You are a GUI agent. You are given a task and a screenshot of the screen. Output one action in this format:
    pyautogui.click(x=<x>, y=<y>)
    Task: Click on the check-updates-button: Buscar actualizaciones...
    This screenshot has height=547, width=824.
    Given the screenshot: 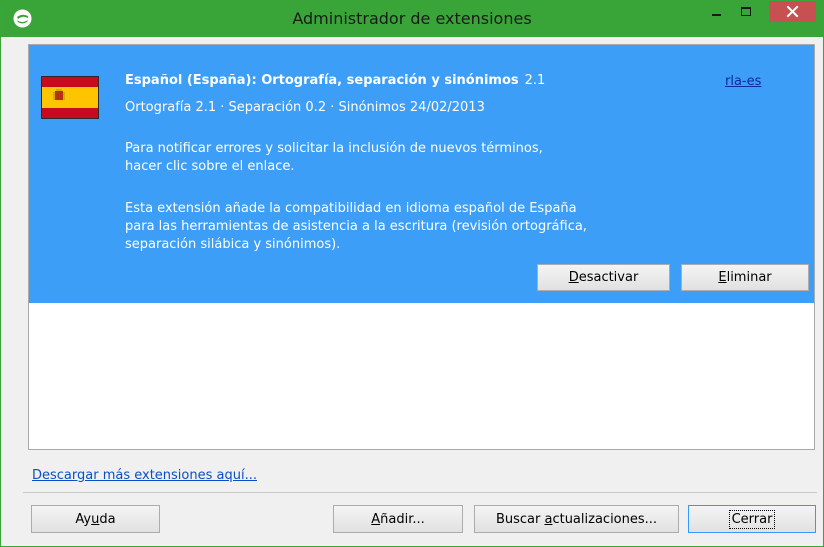 What is the action you would take?
    pyautogui.click(x=576, y=519)
    